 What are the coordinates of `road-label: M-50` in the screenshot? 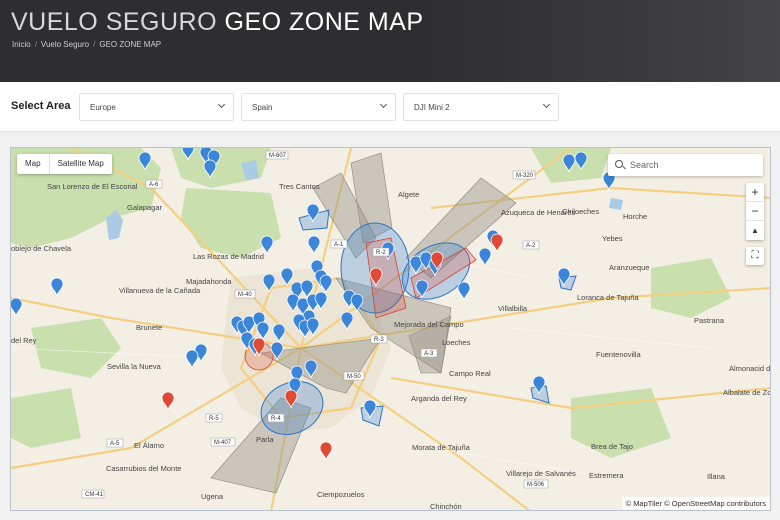 It's located at (354, 377).